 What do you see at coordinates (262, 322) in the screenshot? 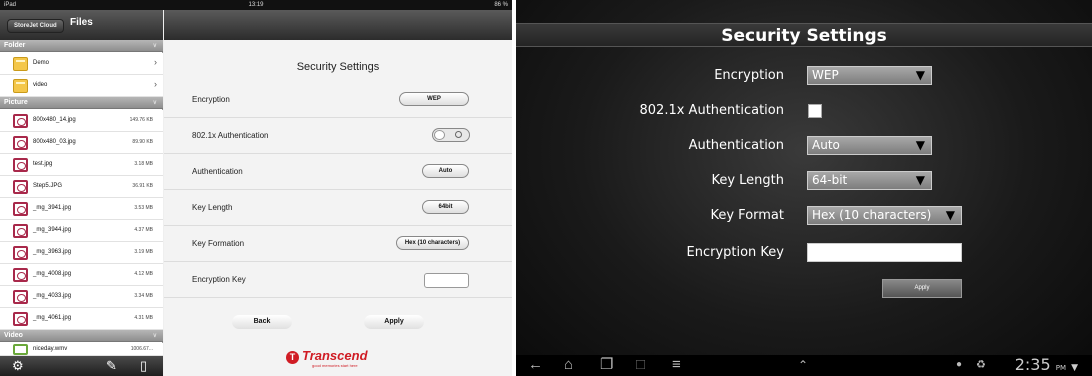
I see `back-button: Back` at bounding box center [262, 322].